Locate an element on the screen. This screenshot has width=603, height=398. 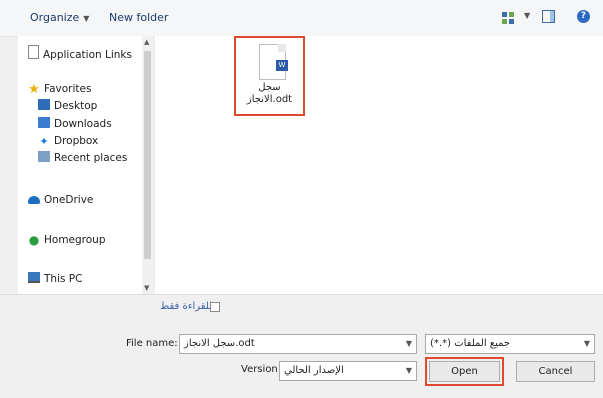
nav-item-homegroup: ● Homegroup is located at coordinates (67, 240).